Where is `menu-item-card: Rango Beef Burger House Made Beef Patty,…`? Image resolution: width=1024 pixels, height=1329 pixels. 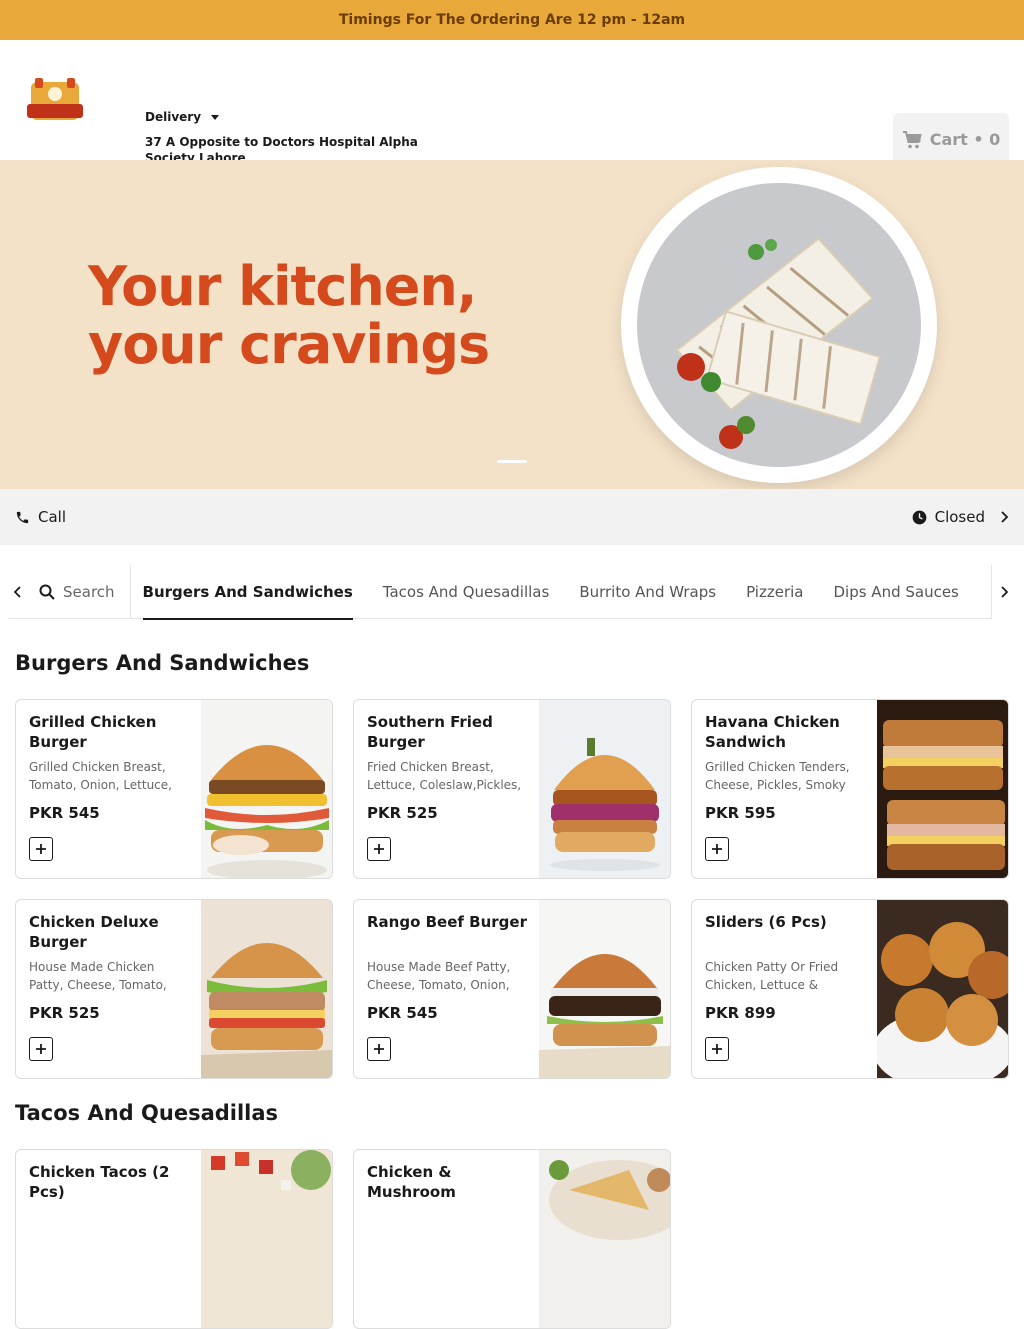
menu-item-card: Rango Beef Burger House Made Beef Patty,… is located at coordinates (512, 989).